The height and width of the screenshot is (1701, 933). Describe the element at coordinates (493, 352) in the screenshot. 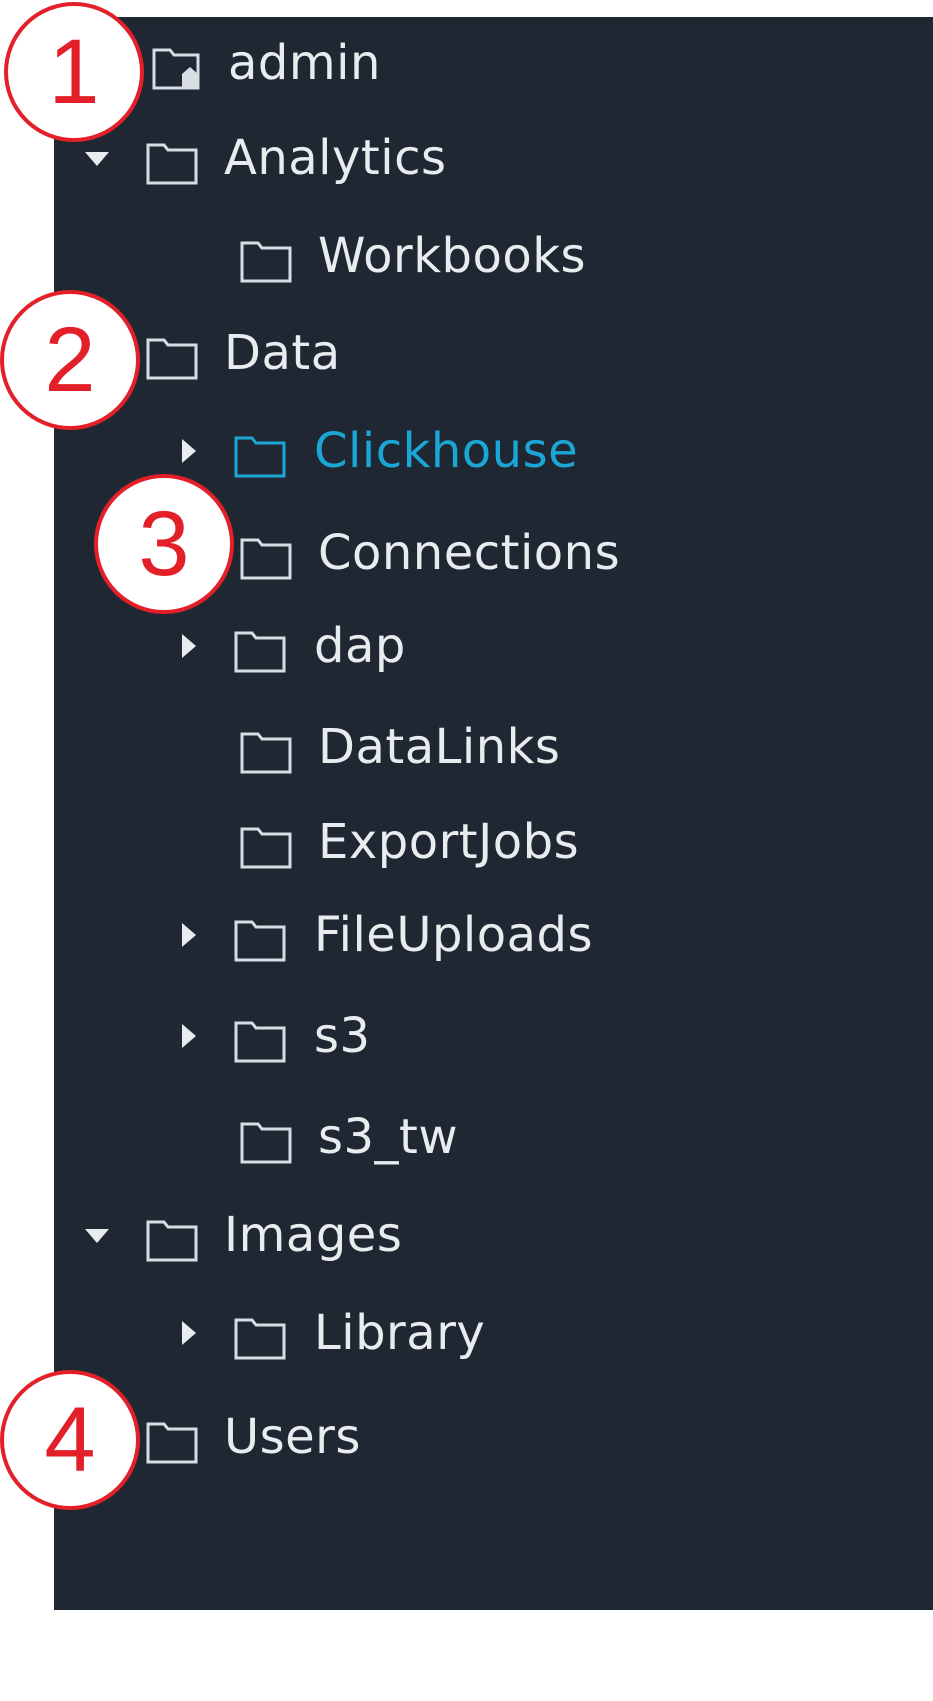

I see `tree-item-data: Data` at that location.